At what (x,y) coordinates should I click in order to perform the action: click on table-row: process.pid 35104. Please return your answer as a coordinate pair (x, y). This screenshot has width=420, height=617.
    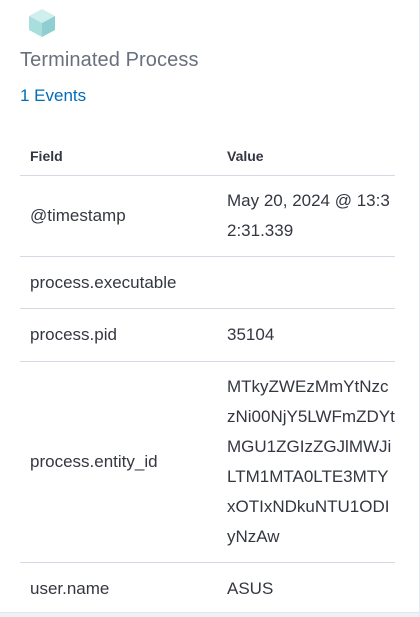
    Looking at the image, I should click on (207, 335).